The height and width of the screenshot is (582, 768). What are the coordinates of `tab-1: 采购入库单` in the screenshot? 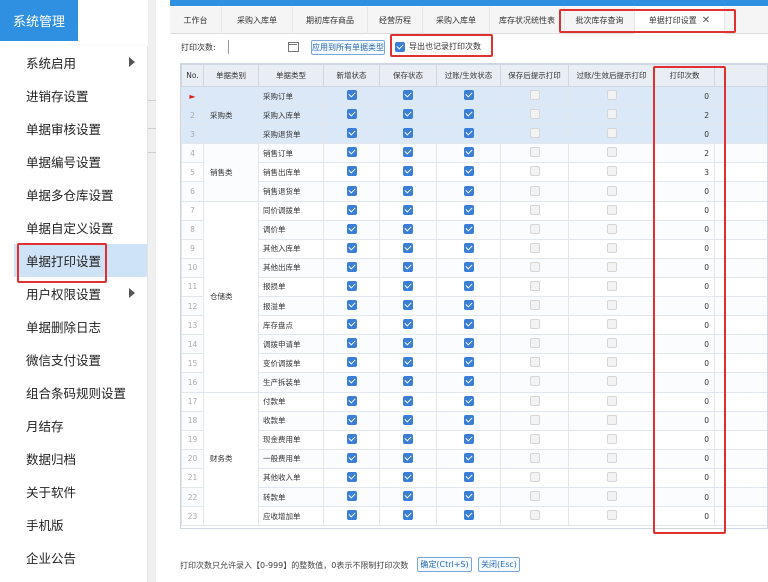 It's located at (257, 20).